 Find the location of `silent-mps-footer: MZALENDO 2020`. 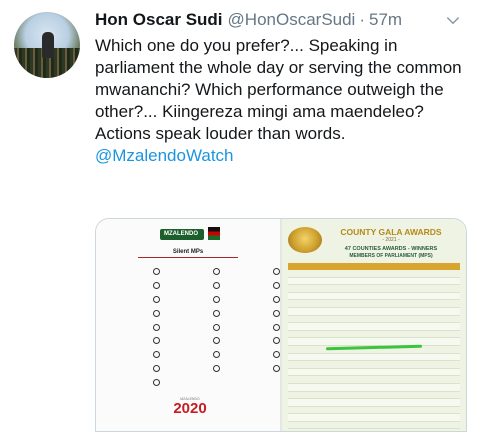

silent-mps-footer: MZALENDO 2020 is located at coordinates (190, 407).